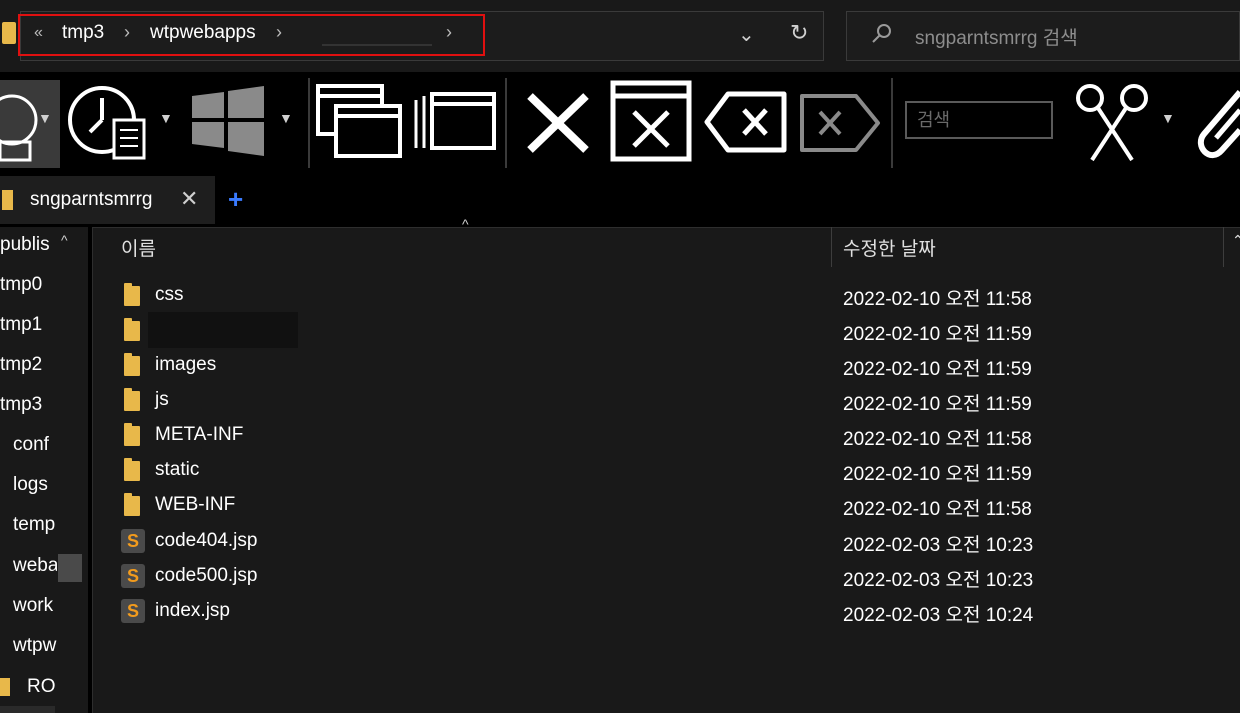  Describe the element at coordinates (206, 541) in the screenshot. I see `file-name: code404.jsp` at that location.